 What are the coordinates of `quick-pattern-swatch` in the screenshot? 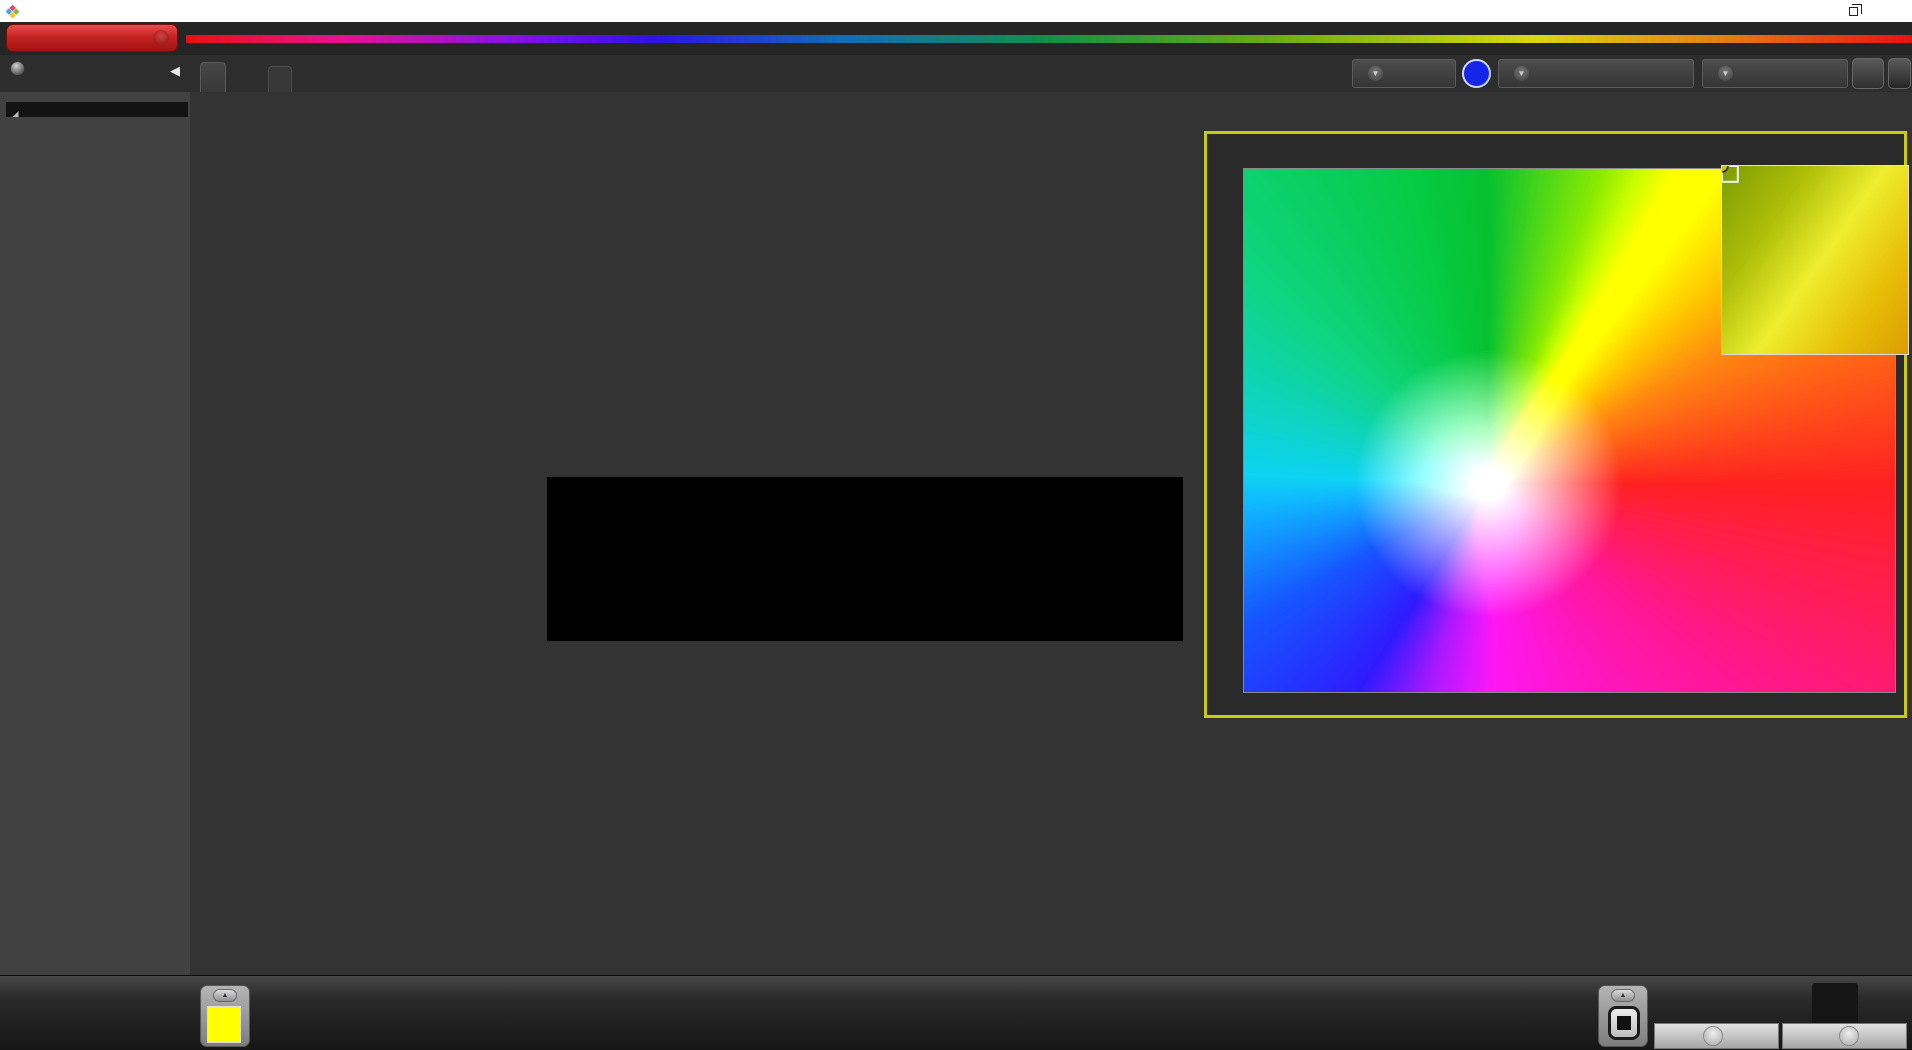 It's located at (224, 1024).